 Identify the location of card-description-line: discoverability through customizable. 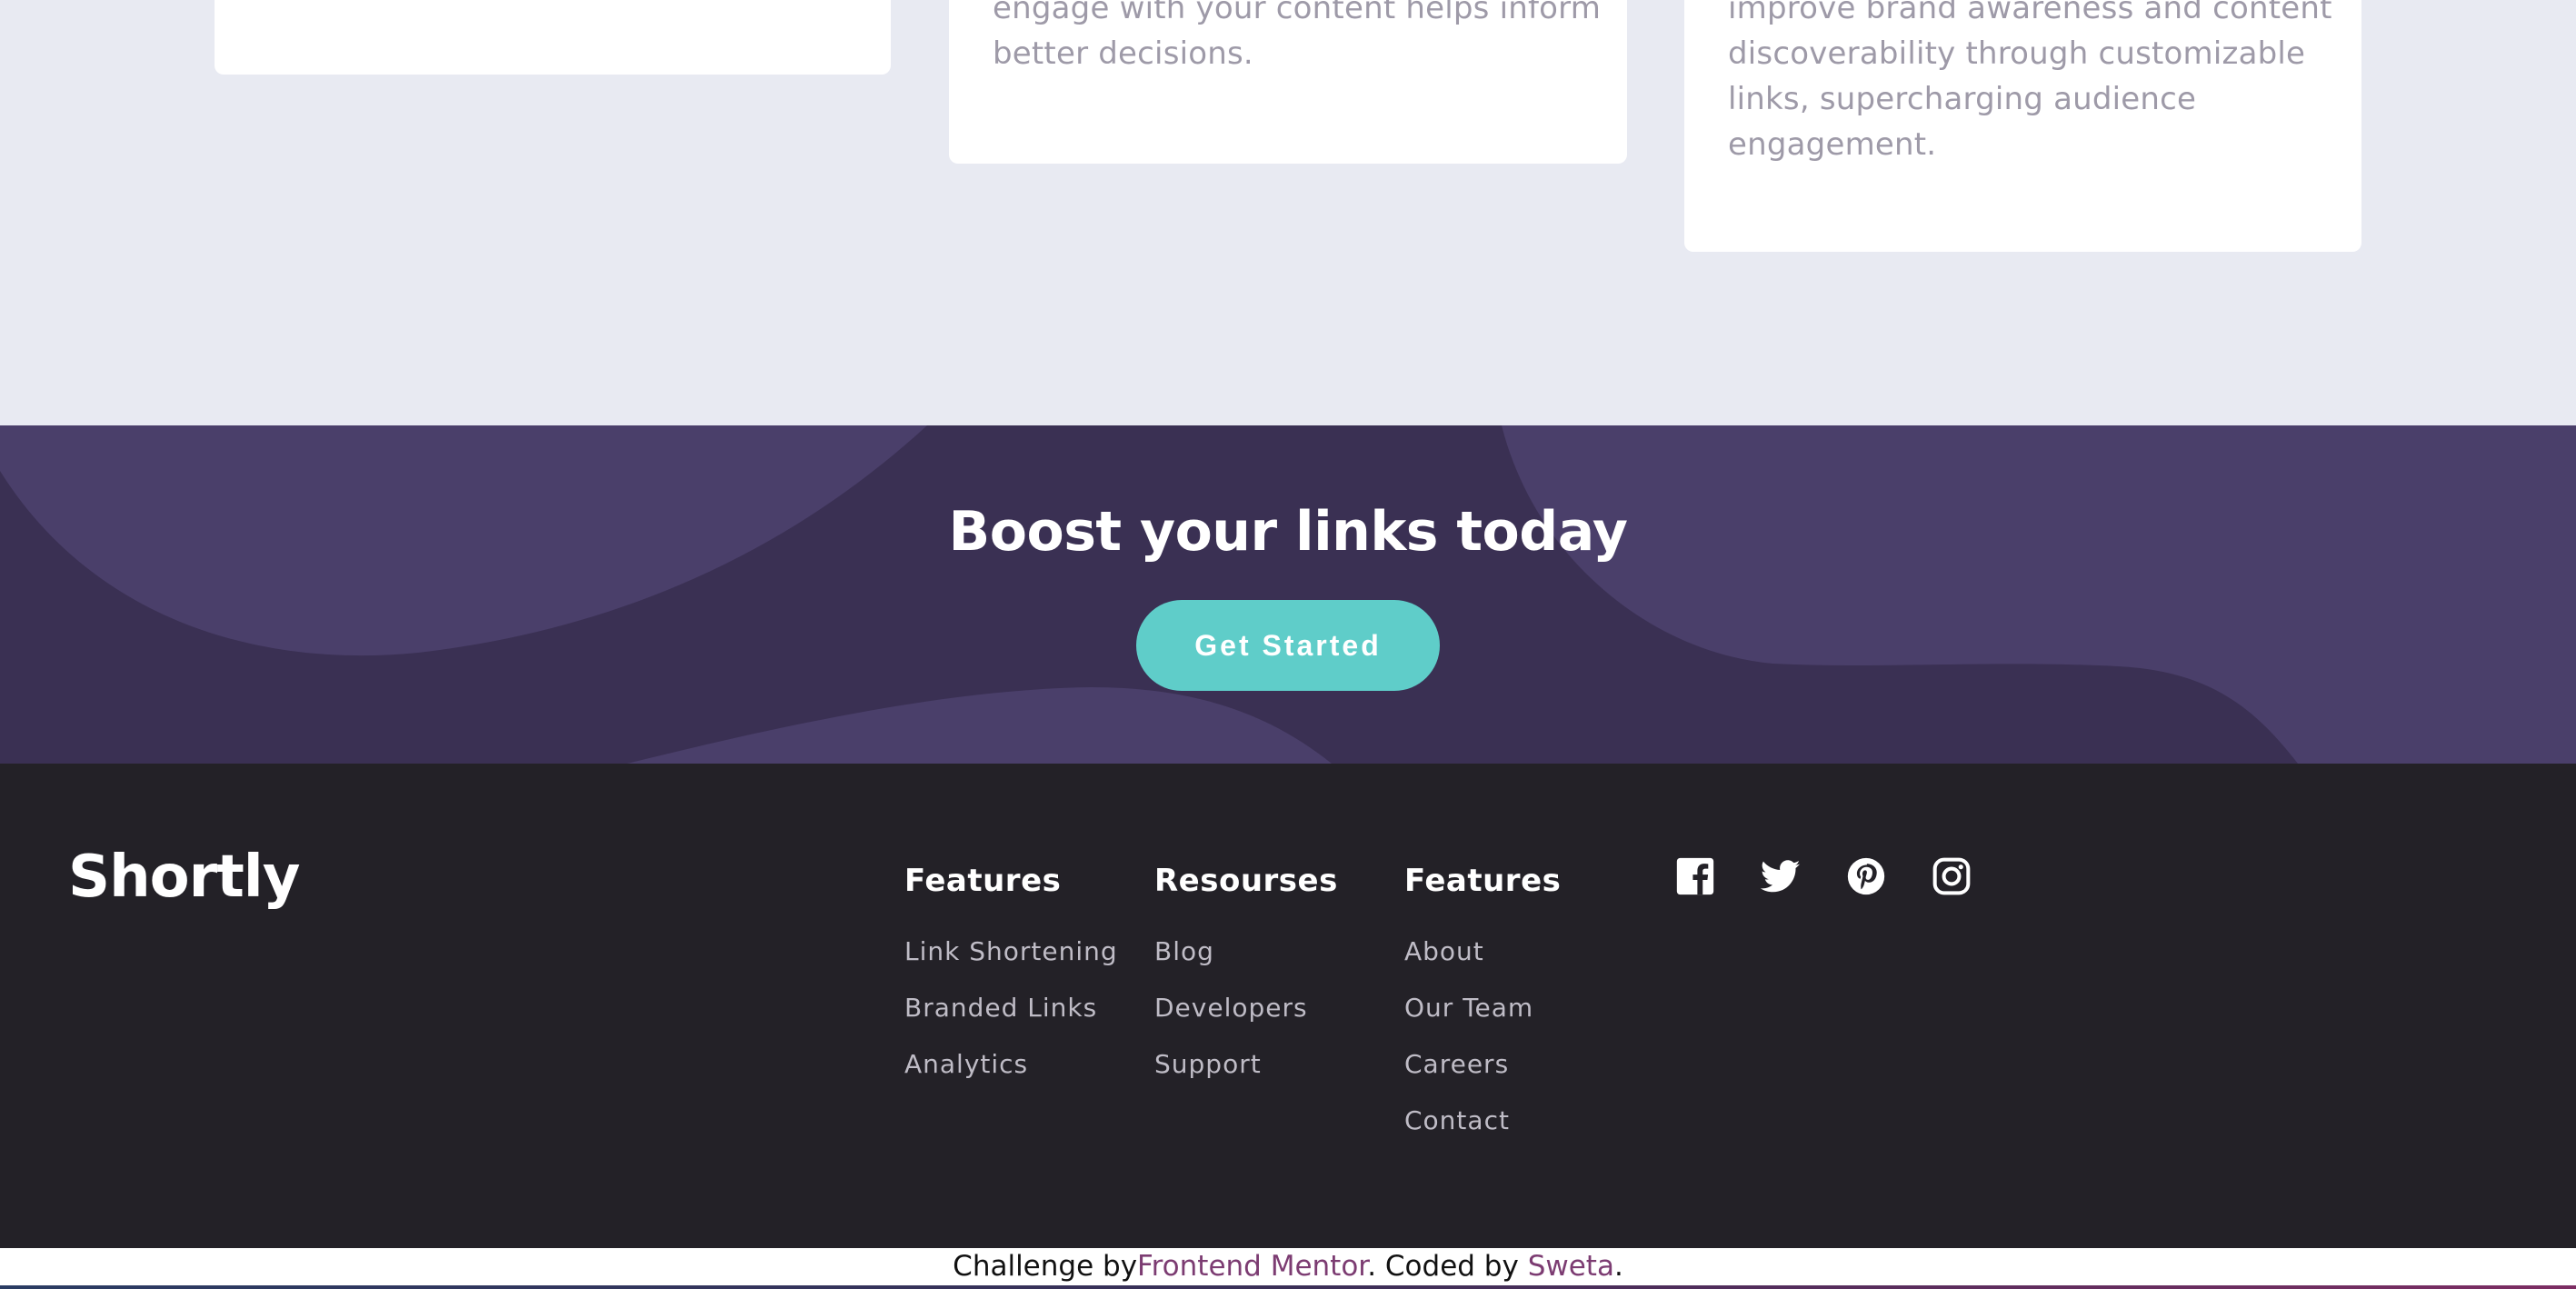
(2017, 54).